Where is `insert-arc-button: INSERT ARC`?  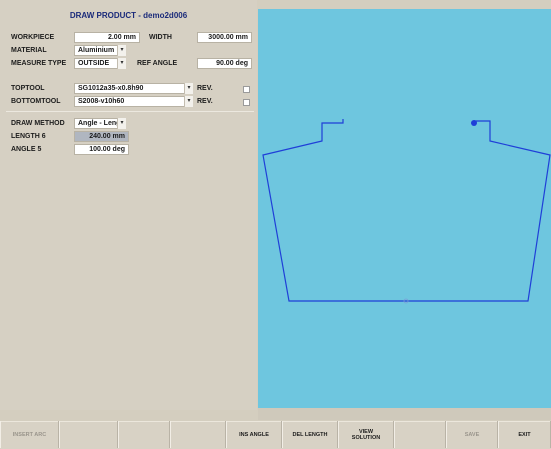
insert-arc-button: INSERT ARC is located at coordinates (29, 434).